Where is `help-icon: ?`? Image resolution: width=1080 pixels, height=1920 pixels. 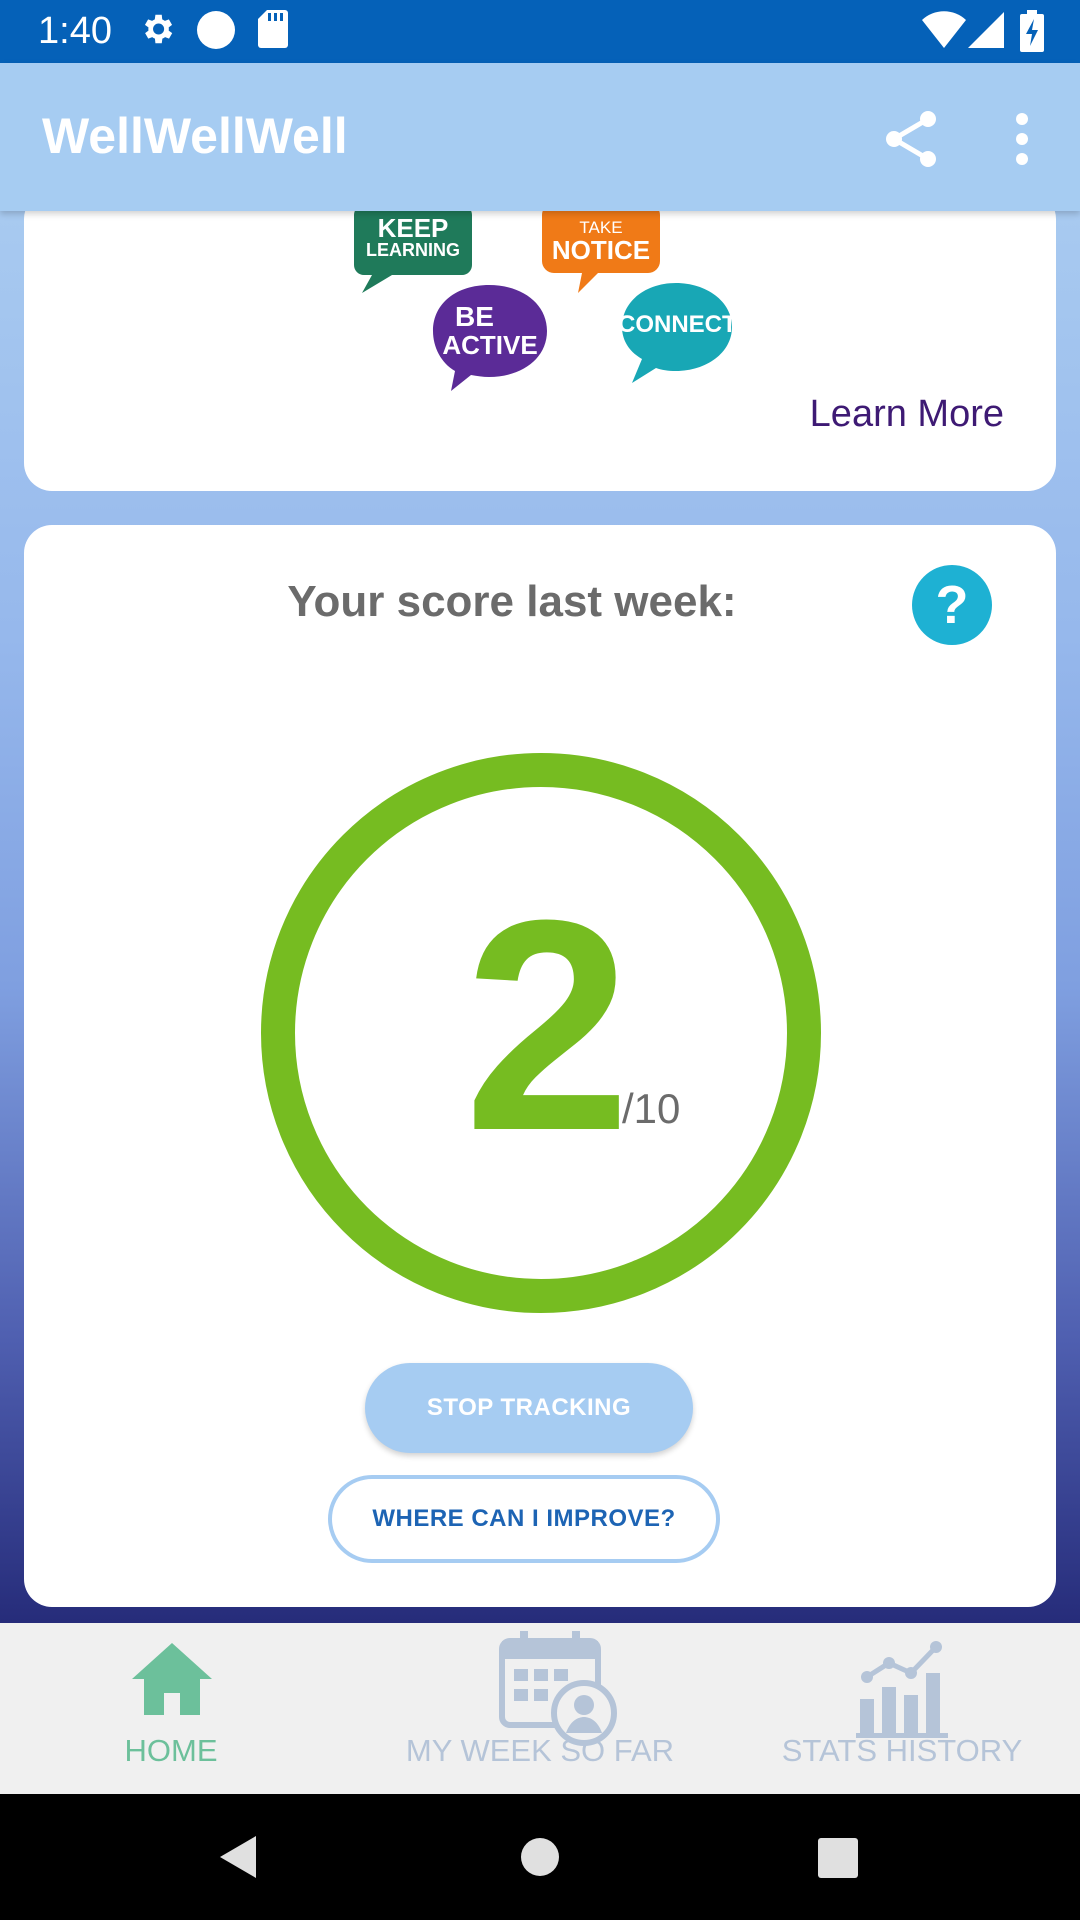 help-icon: ? is located at coordinates (952, 605).